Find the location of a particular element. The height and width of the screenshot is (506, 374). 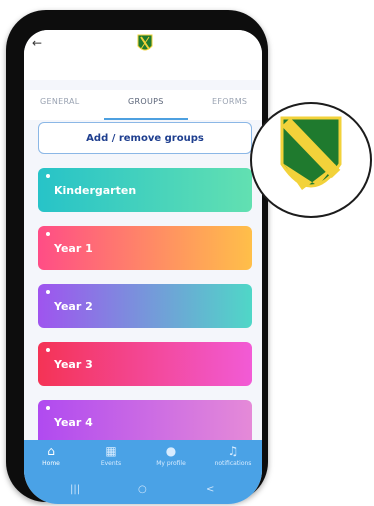

school-badge is located at coordinates (311, 160).